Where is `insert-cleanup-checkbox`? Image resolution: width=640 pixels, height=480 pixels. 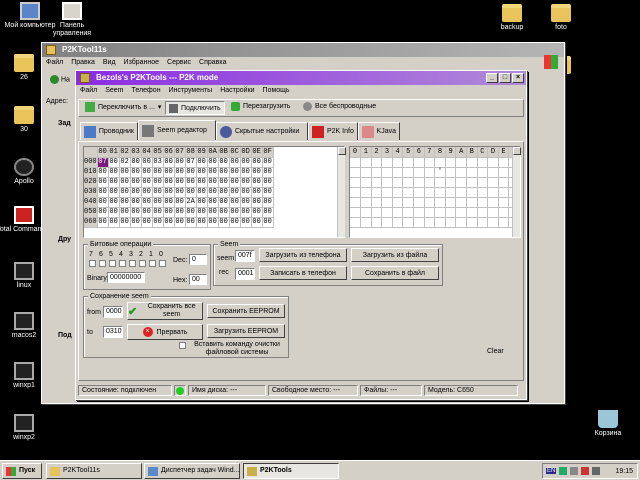
insert-cleanup-checkbox is located at coordinates (182, 345).